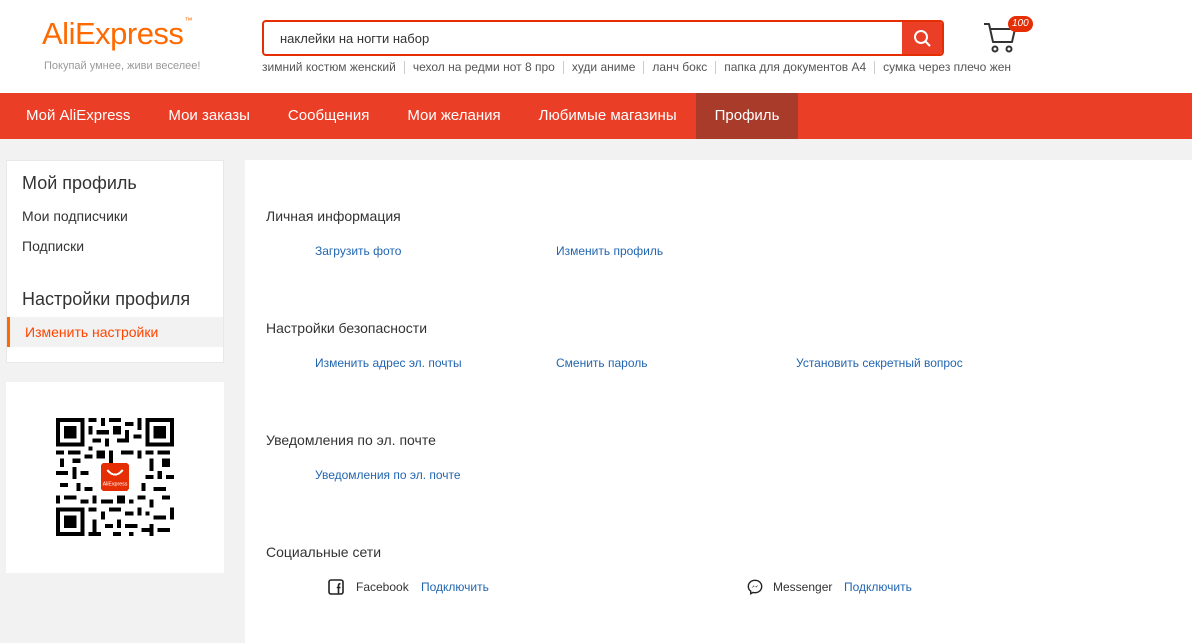 The width and height of the screenshot is (1192, 643). I want to click on search-bar, so click(603, 38).